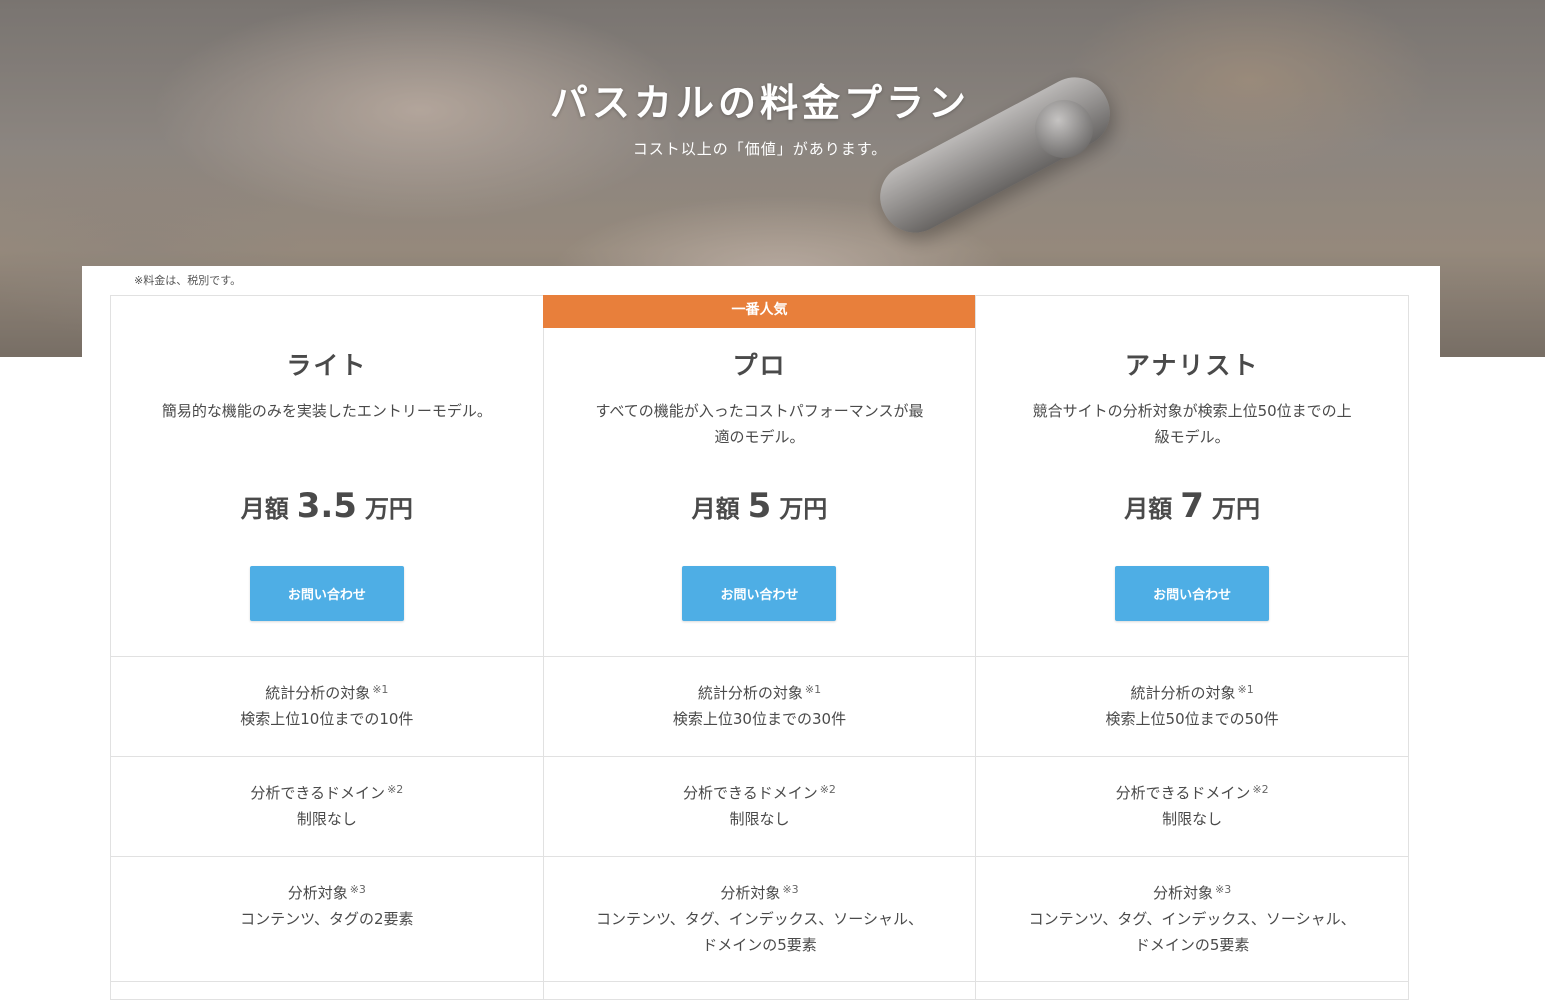  I want to click on feature-analysis-target: 統計分析の対象 ※1 検索上位30位までの30件, so click(759, 707).